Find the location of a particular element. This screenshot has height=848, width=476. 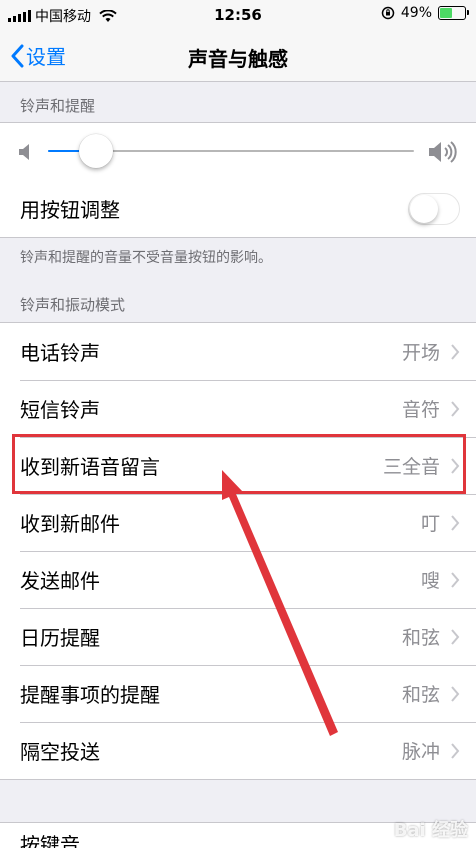

item-label: 收到新语音留言 is located at coordinates (90, 467).